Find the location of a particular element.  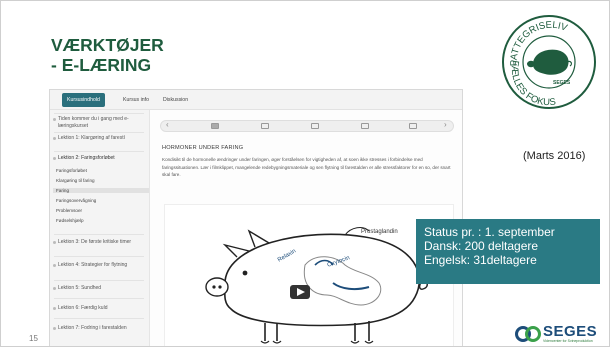

tab-course-content: Kursusindhold is located at coordinates (83, 100).